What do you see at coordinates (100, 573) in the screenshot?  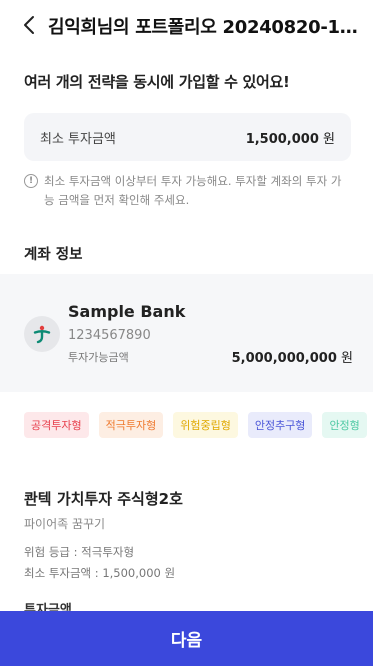 I see `fund-min-amount: 최소 투자금액 : 1,500,000 원` at bounding box center [100, 573].